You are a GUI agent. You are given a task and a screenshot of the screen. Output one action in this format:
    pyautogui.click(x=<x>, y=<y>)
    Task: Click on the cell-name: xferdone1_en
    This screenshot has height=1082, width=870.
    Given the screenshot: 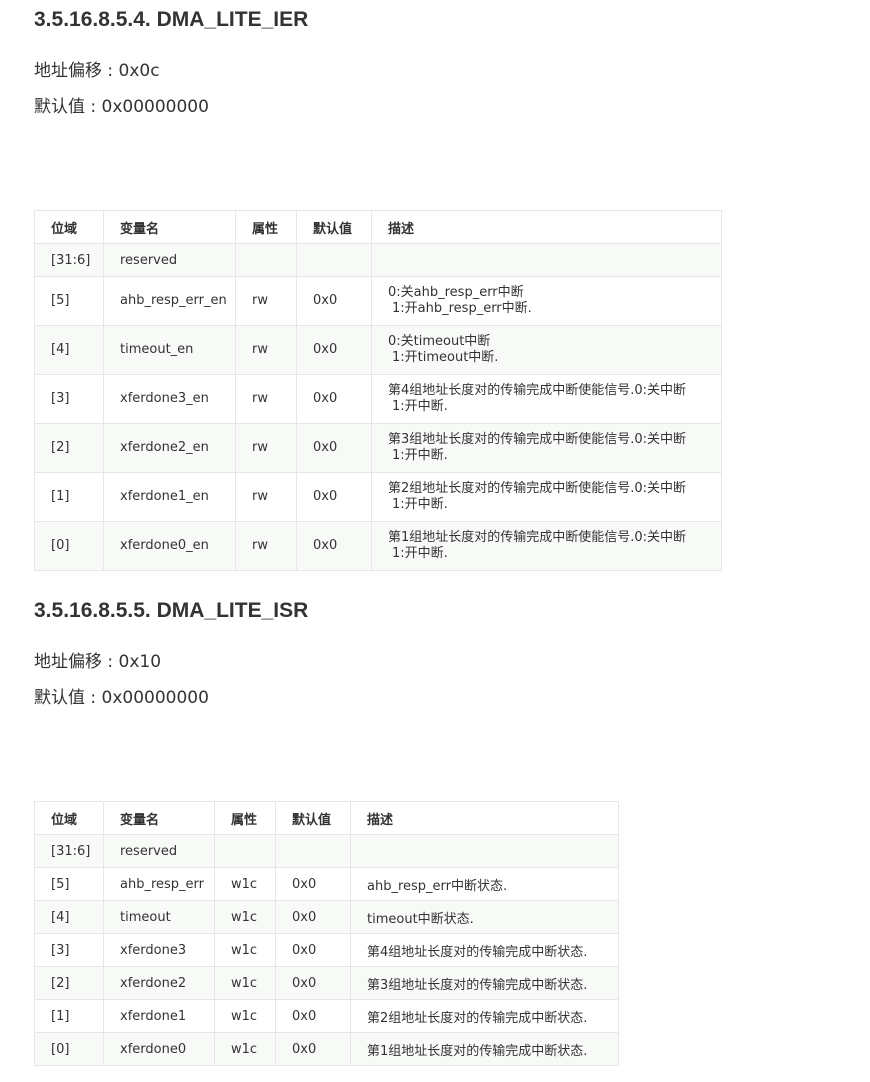 What is the action you would take?
    pyautogui.click(x=169, y=497)
    